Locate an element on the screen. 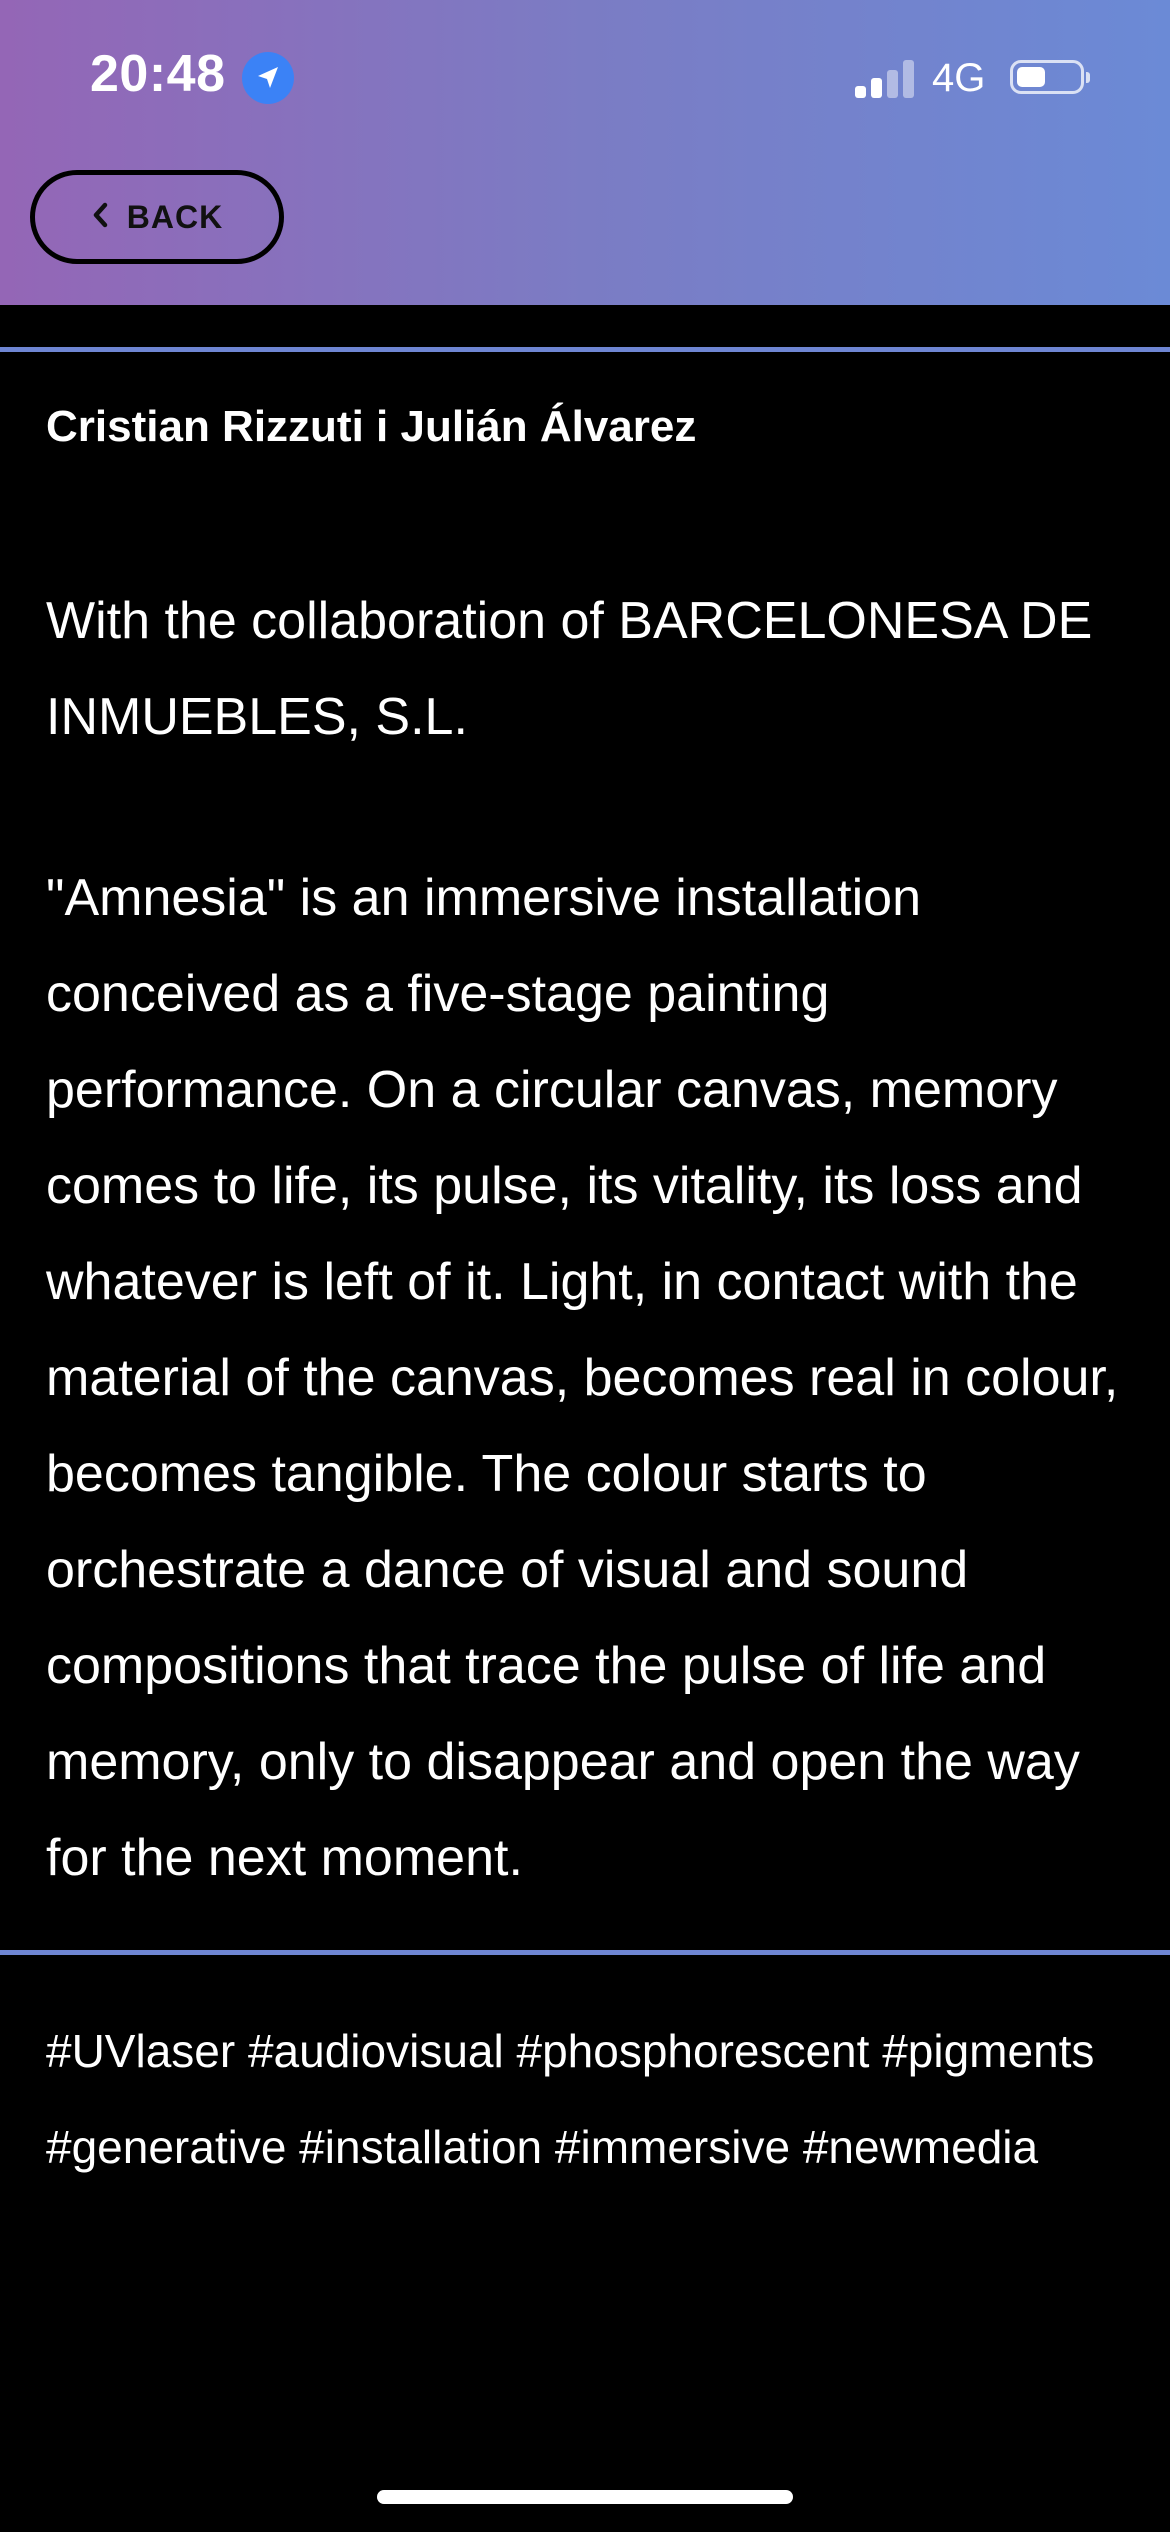 This screenshot has height=2532, width=1170. header: 20:48 4G BACK is located at coordinates (585, 152).